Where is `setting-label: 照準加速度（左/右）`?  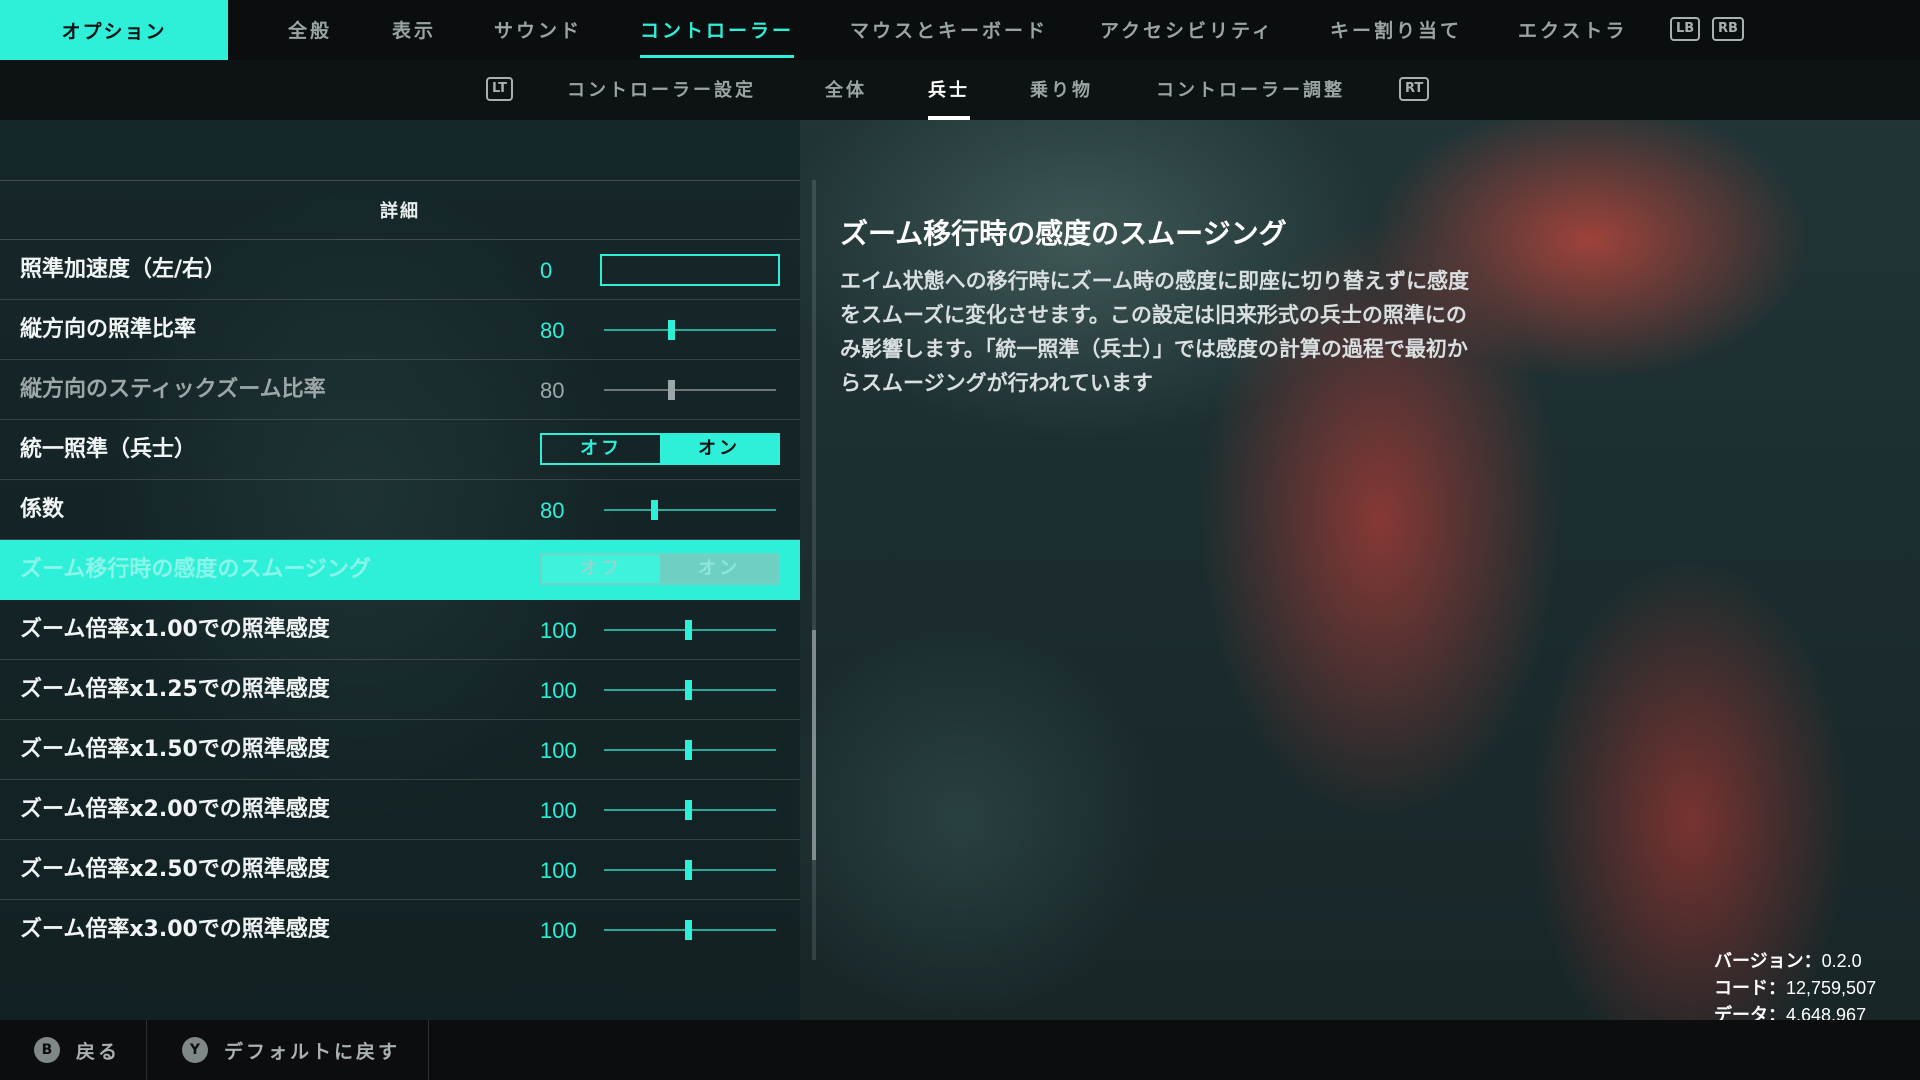
setting-label: 照準加速度（左/右） is located at coordinates (123, 269).